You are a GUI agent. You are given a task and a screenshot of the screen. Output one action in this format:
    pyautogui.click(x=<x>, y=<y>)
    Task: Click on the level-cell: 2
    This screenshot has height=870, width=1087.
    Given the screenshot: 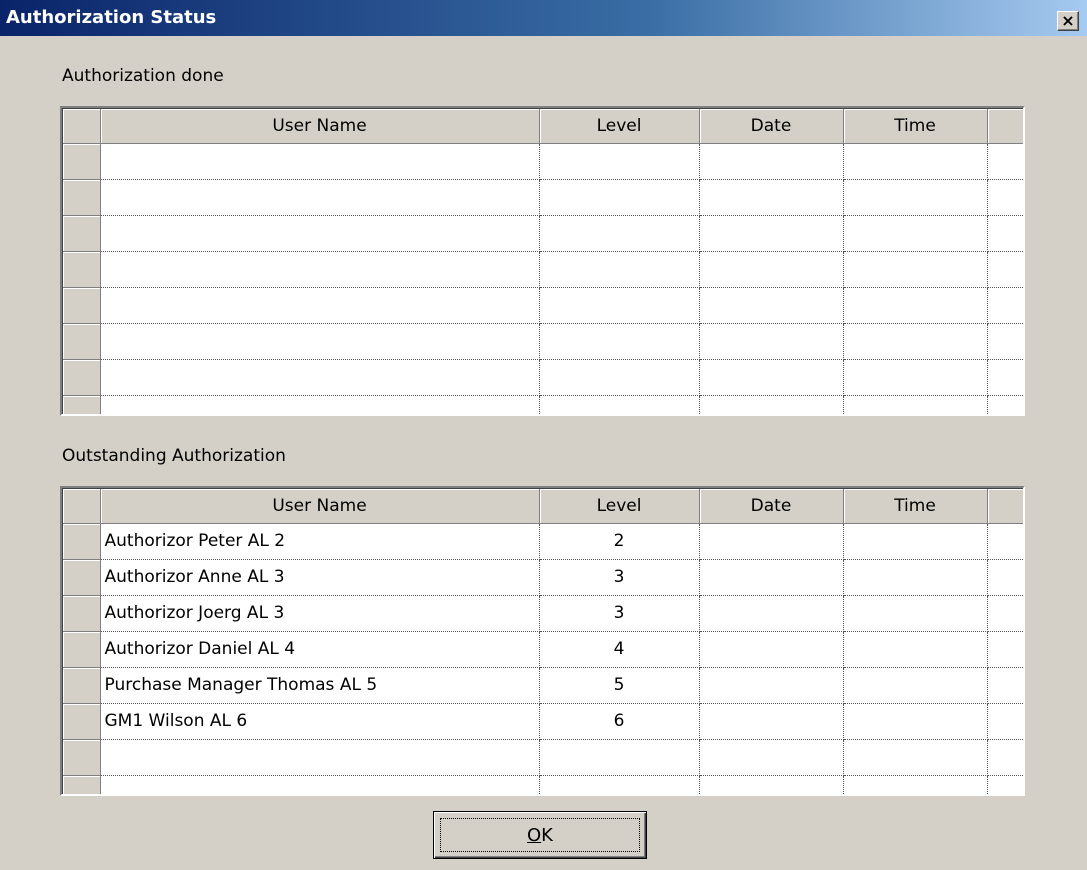 What is the action you would take?
    pyautogui.click(x=619, y=541)
    